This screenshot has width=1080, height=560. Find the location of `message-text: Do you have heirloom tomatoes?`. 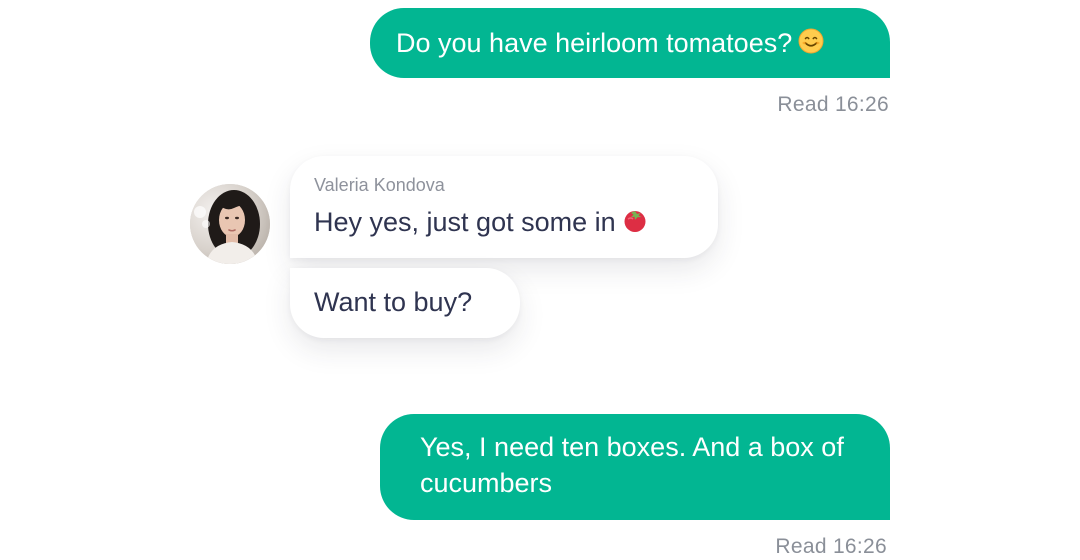

message-text: Do you have heirloom tomatoes? is located at coordinates (594, 43).